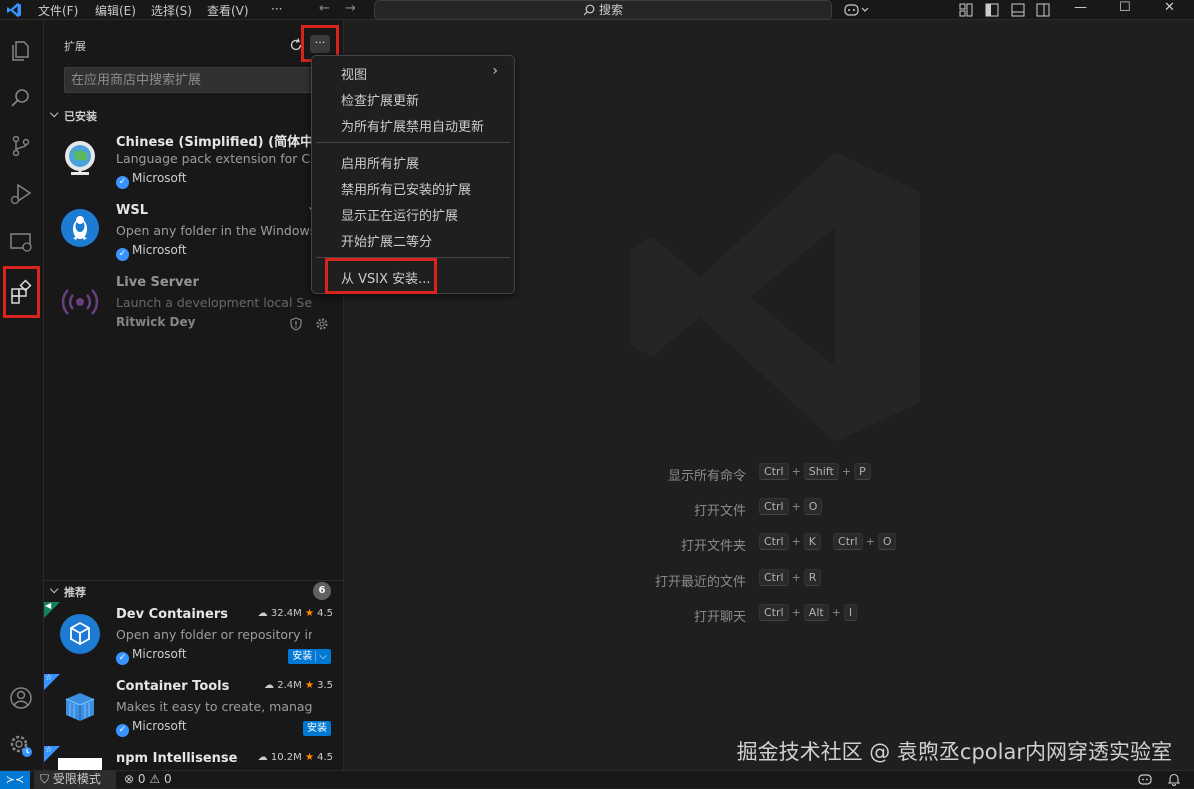 Image resolution: width=1194 pixels, height=789 pixels. What do you see at coordinates (966, 10) in the screenshot?
I see `customize-layout-icon` at bounding box center [966, 10].